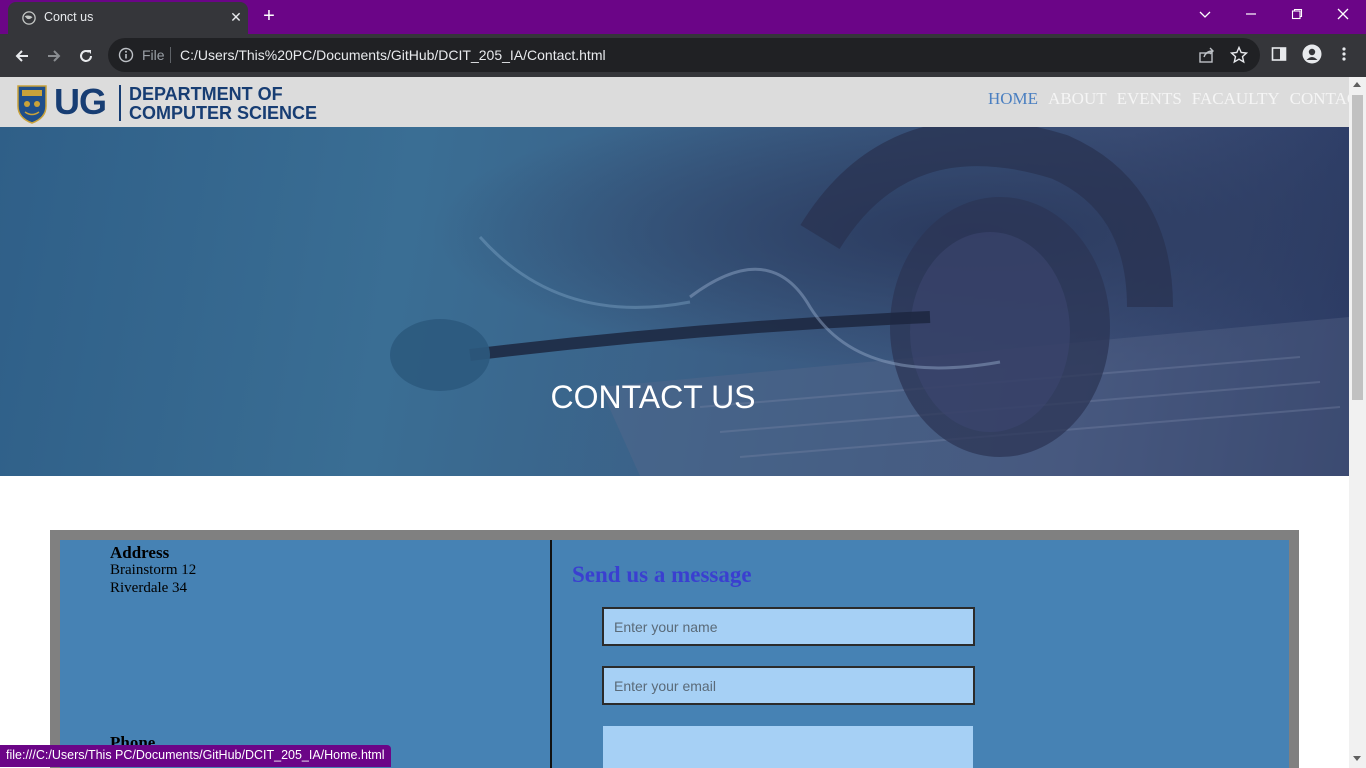 The width and height of the screenshot is (1366, 768). Describe the element at coordinates (1207, 55) in the screenshot. I see `share-icon` at that location.